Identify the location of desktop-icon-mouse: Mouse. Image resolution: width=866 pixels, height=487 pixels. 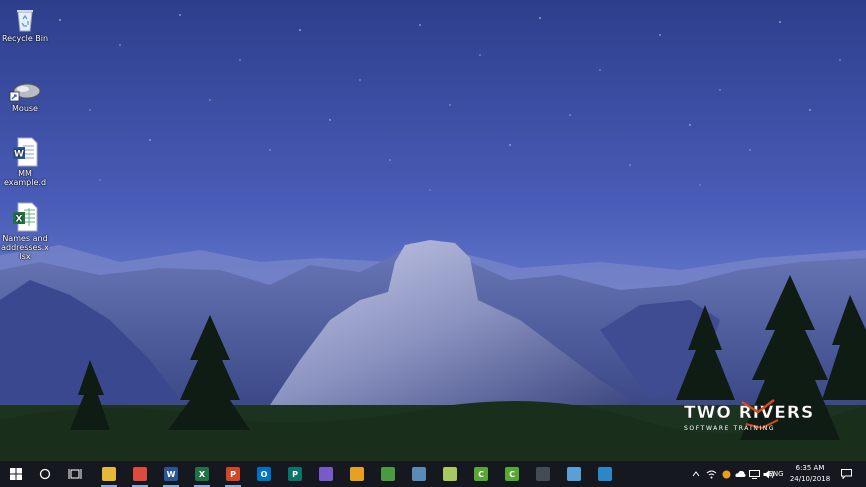
(25, 96).